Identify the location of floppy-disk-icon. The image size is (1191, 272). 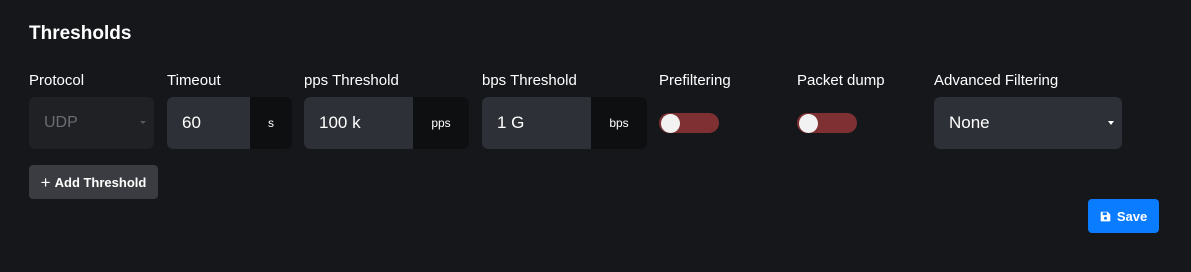
(1105, 216).